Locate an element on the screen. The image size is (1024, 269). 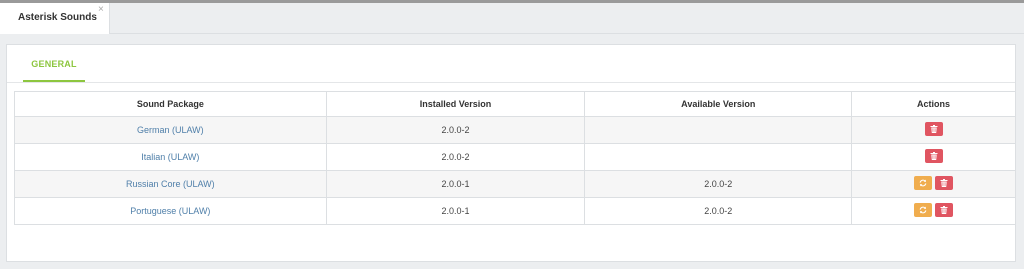
cell-package: Portuguese (ULAW) is located at coordinates (170, 211).